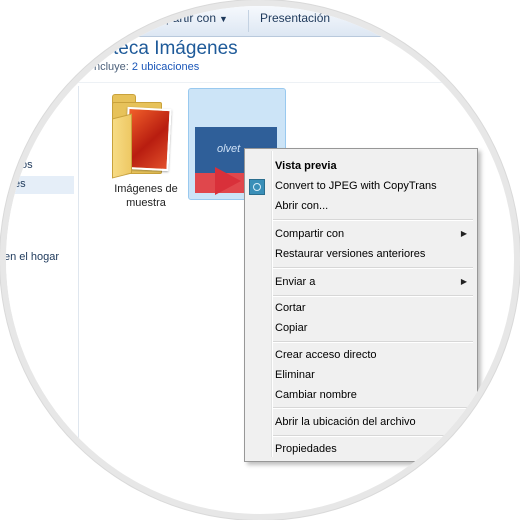 Image resolution: width=520 pixels, height=520 pixels. Describe the element at coordinates (373, 328) in the screenshot. I see `menu-item-copy: Copiar` at that location.